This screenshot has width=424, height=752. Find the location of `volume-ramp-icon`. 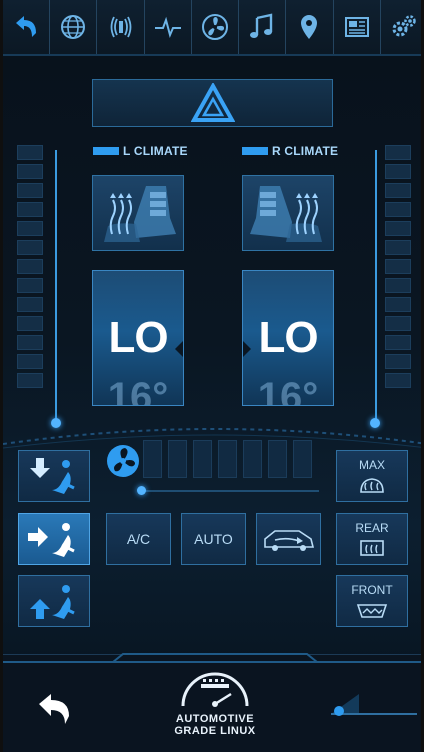

volume-ramp-icon is located at coordinates (374, 705).